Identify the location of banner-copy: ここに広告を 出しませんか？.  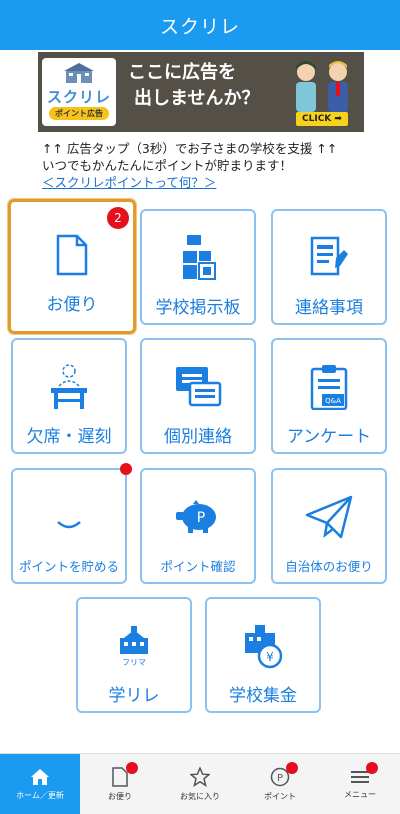
(193, 86).